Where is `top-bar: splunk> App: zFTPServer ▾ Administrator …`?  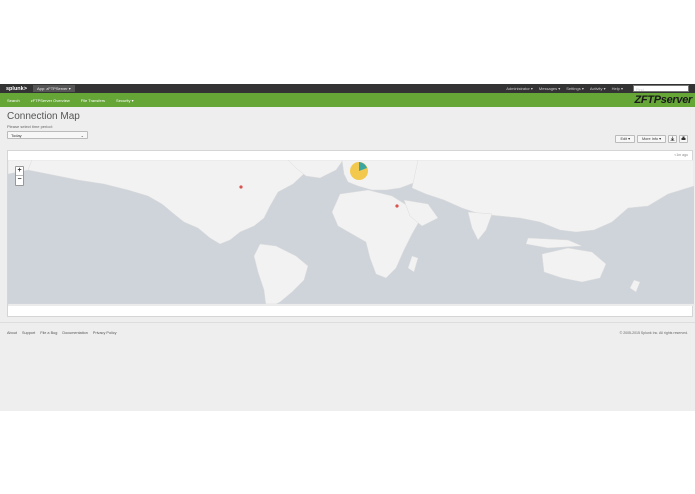
top-bar: splunk> App: zFTPServer ▾ Administrator … is located at coordinates (347, 88).